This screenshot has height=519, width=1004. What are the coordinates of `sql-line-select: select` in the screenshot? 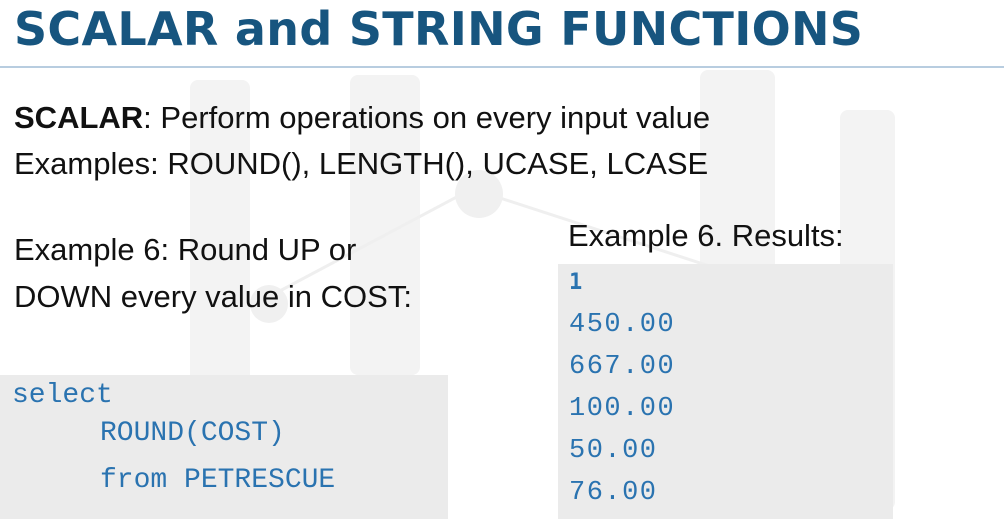 It's located at (62, 395).